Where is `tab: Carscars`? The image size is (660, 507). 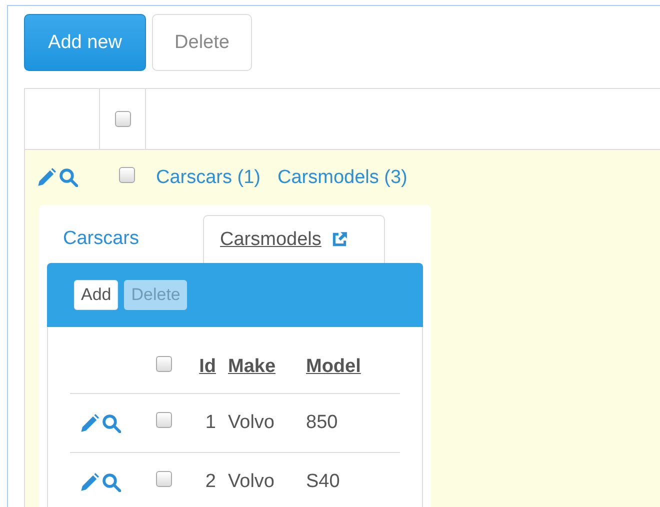 tab: Carscars is located at coordinates (125, 239).